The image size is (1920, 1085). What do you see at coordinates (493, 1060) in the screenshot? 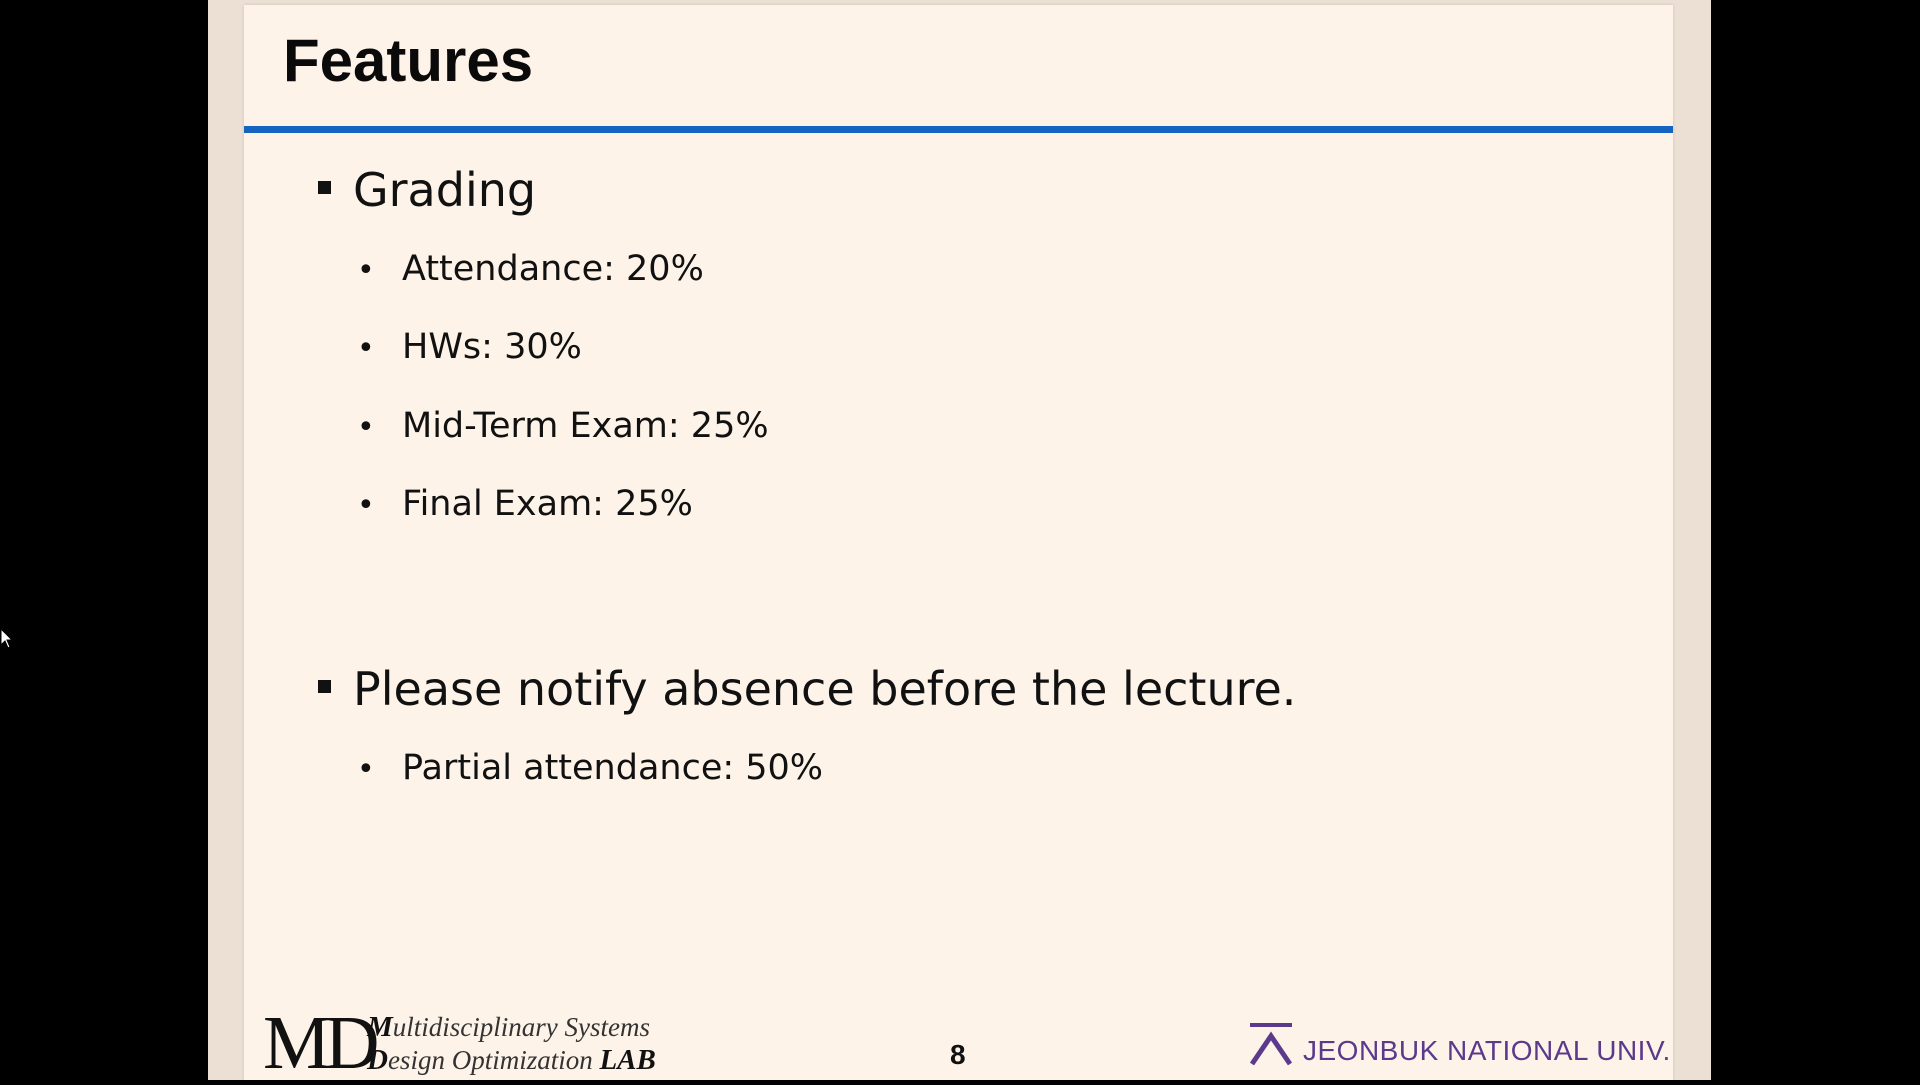
I see `lab-line2-rest: esign Optimization` at bounding box center [493, 1060].